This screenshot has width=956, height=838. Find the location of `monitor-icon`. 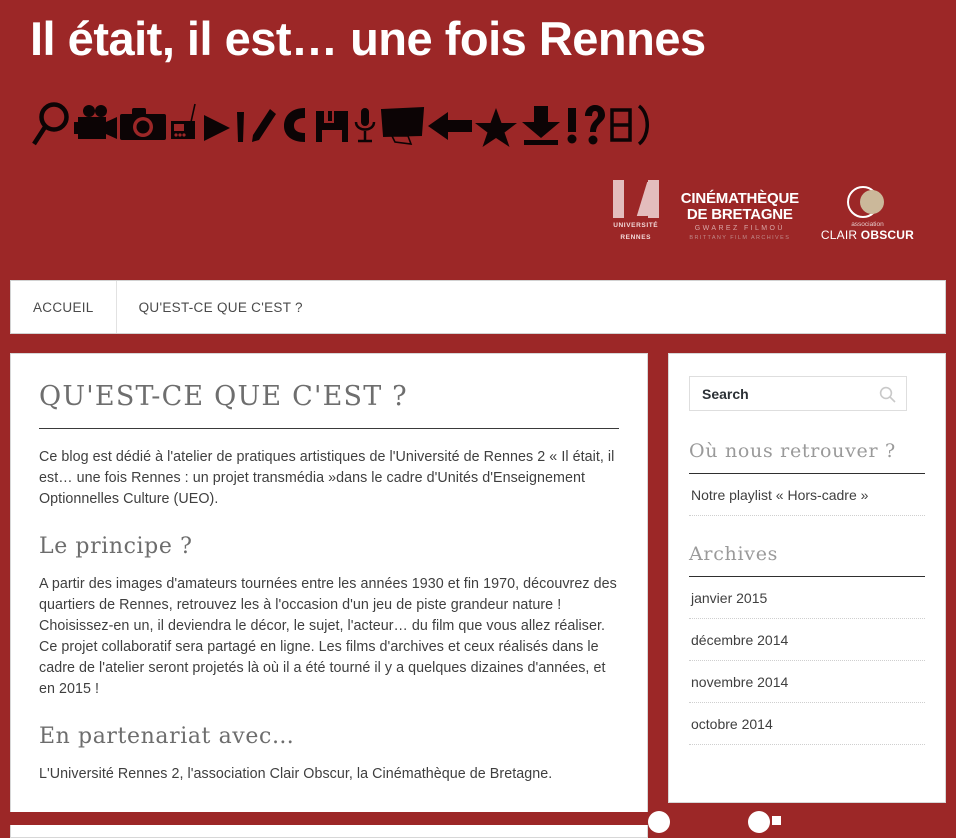

monitor-icon is located at coordinates (402, 126).